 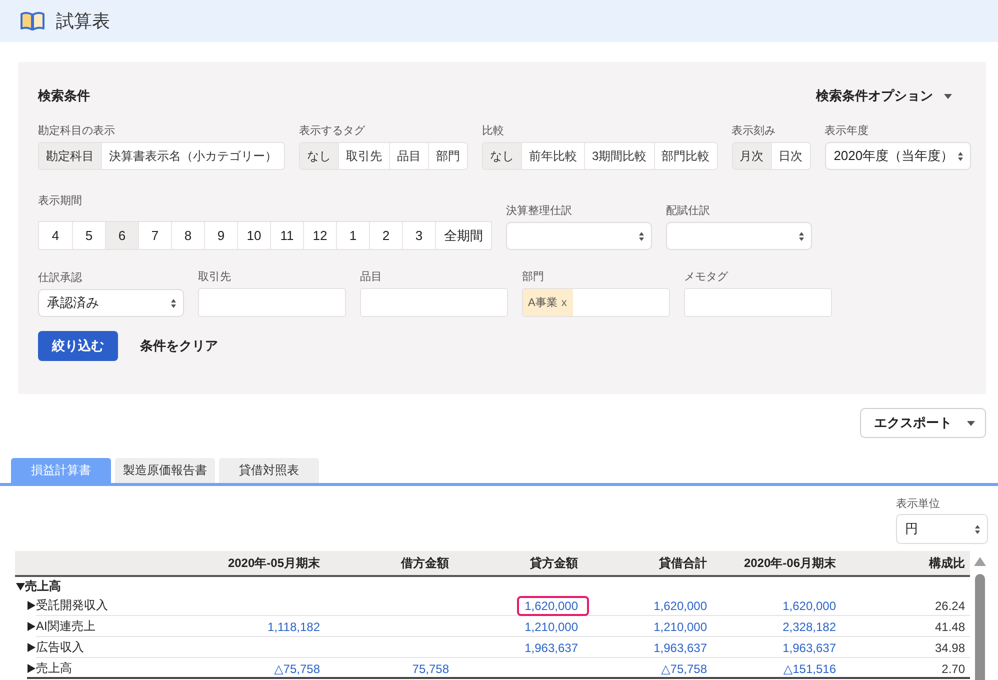 I want to click on column-header: 構成比, so click(x=947, y=563).